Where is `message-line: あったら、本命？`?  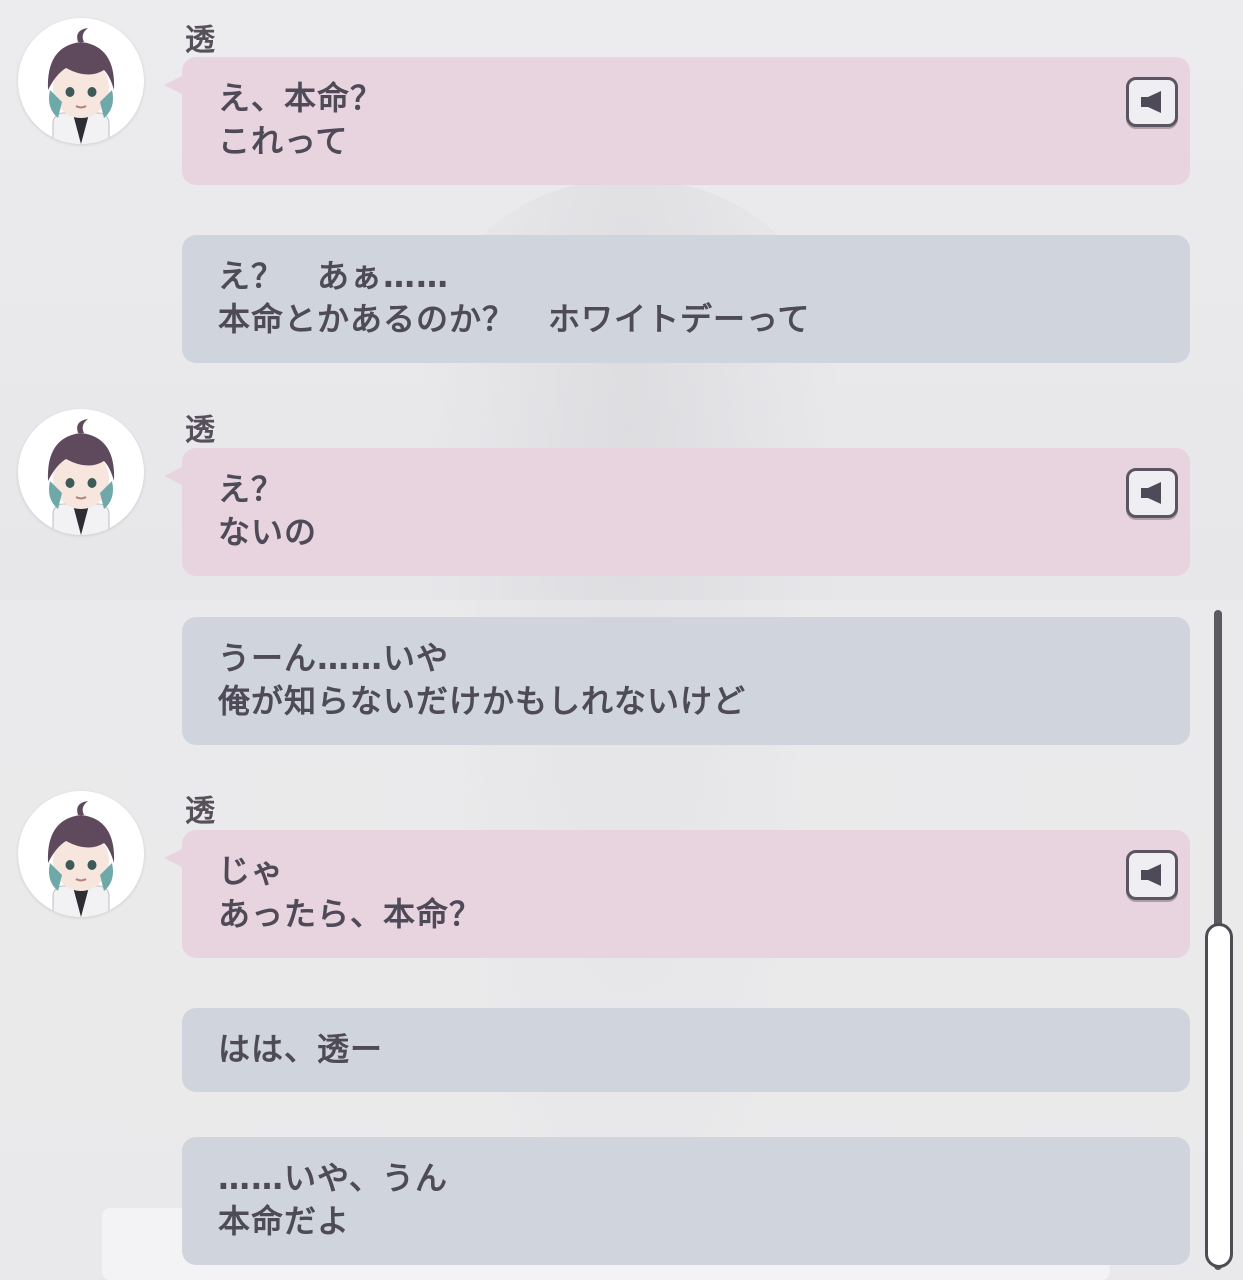 message-line: あったら、本命？ is located at coordinates (350, 914).